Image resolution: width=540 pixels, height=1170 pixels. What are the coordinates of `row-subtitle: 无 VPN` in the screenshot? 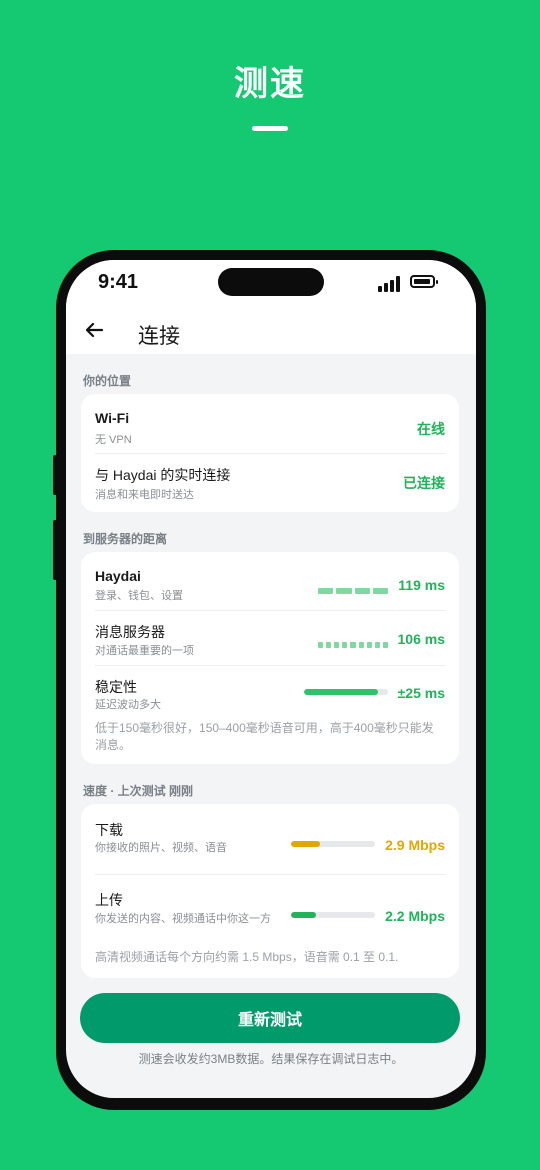 It's located at (113, 440).